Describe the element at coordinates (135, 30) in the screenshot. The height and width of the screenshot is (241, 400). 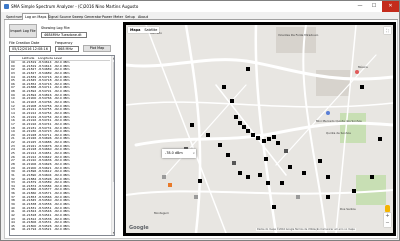
I see `map-type-map: Mapa` at that location.